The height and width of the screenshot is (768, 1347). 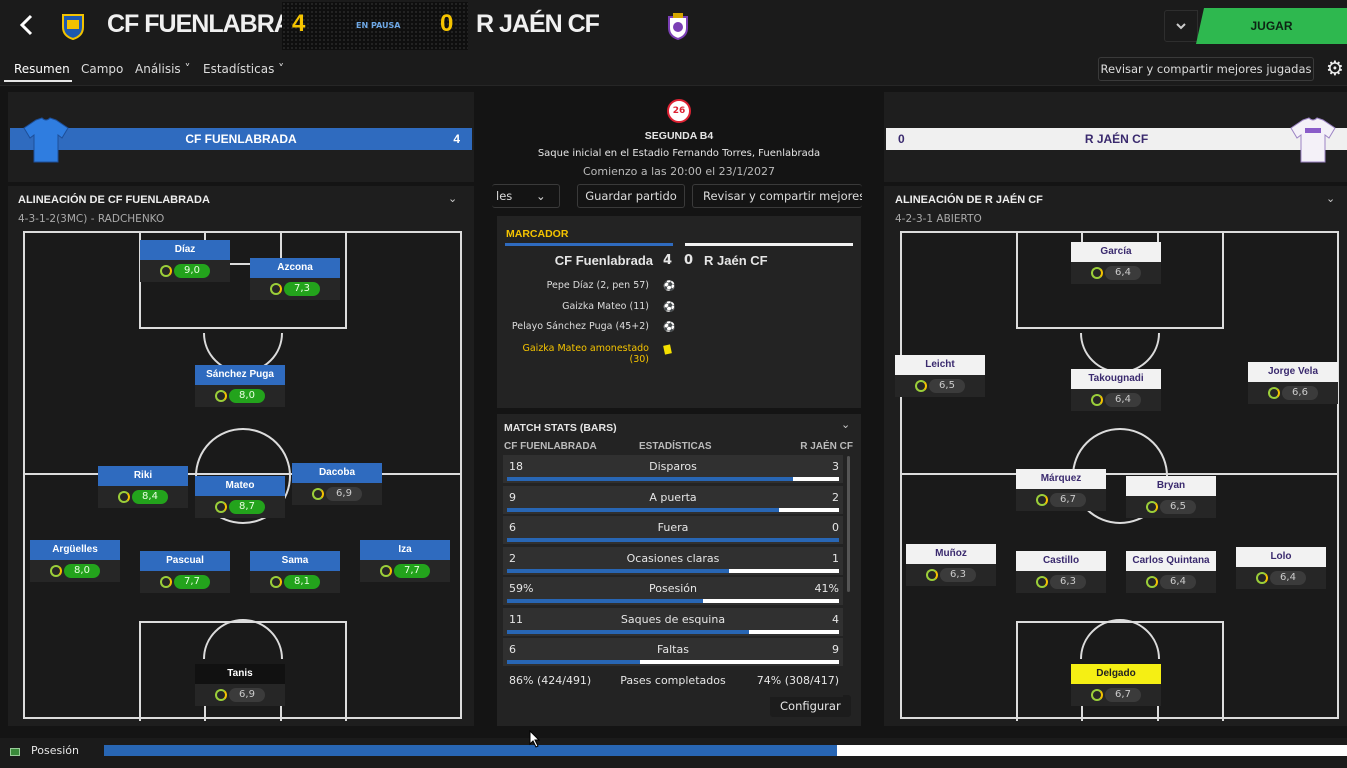 I want to click on highlights-dropdown: les ⌄, so click(x=526, y=196).